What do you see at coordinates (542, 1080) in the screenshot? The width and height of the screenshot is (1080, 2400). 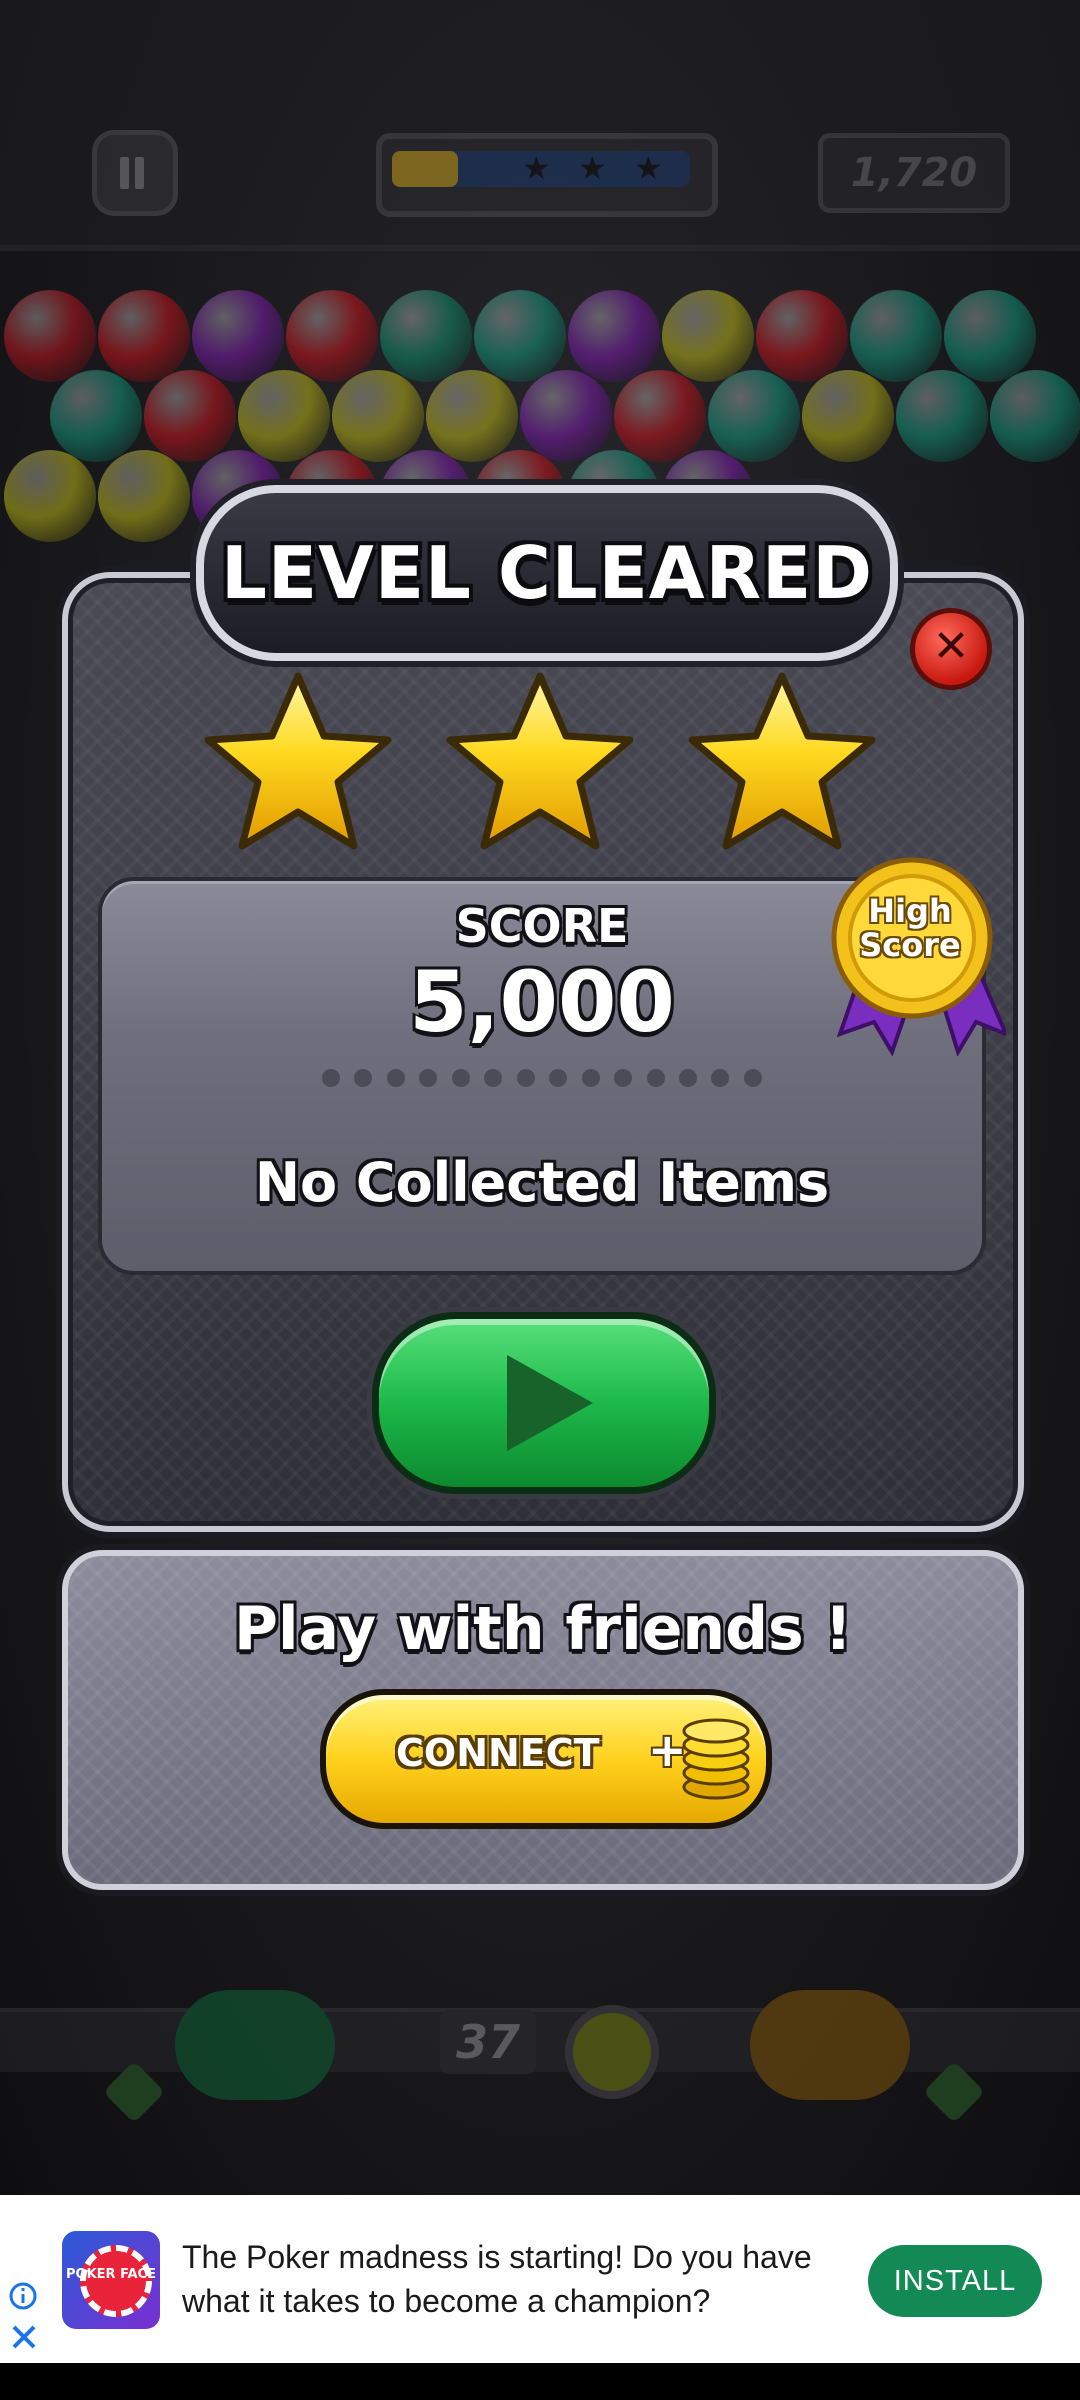 I see `collected-items-dots` at bounding box center [542, 1080].